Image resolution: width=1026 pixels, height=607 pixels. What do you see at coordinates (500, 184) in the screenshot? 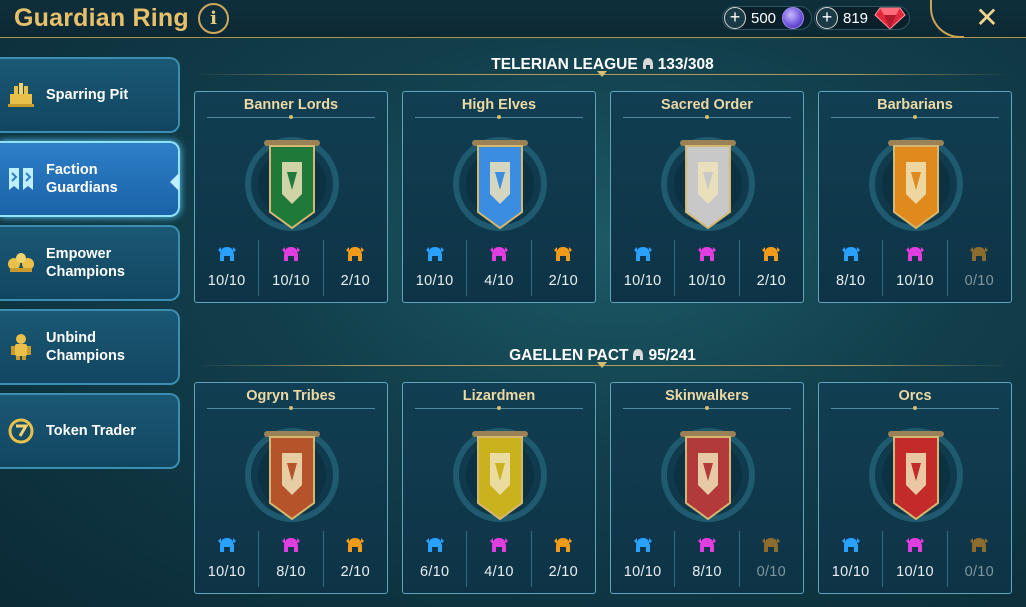
I see `high-elves-banner-icon` at bounding box center [500, 184].